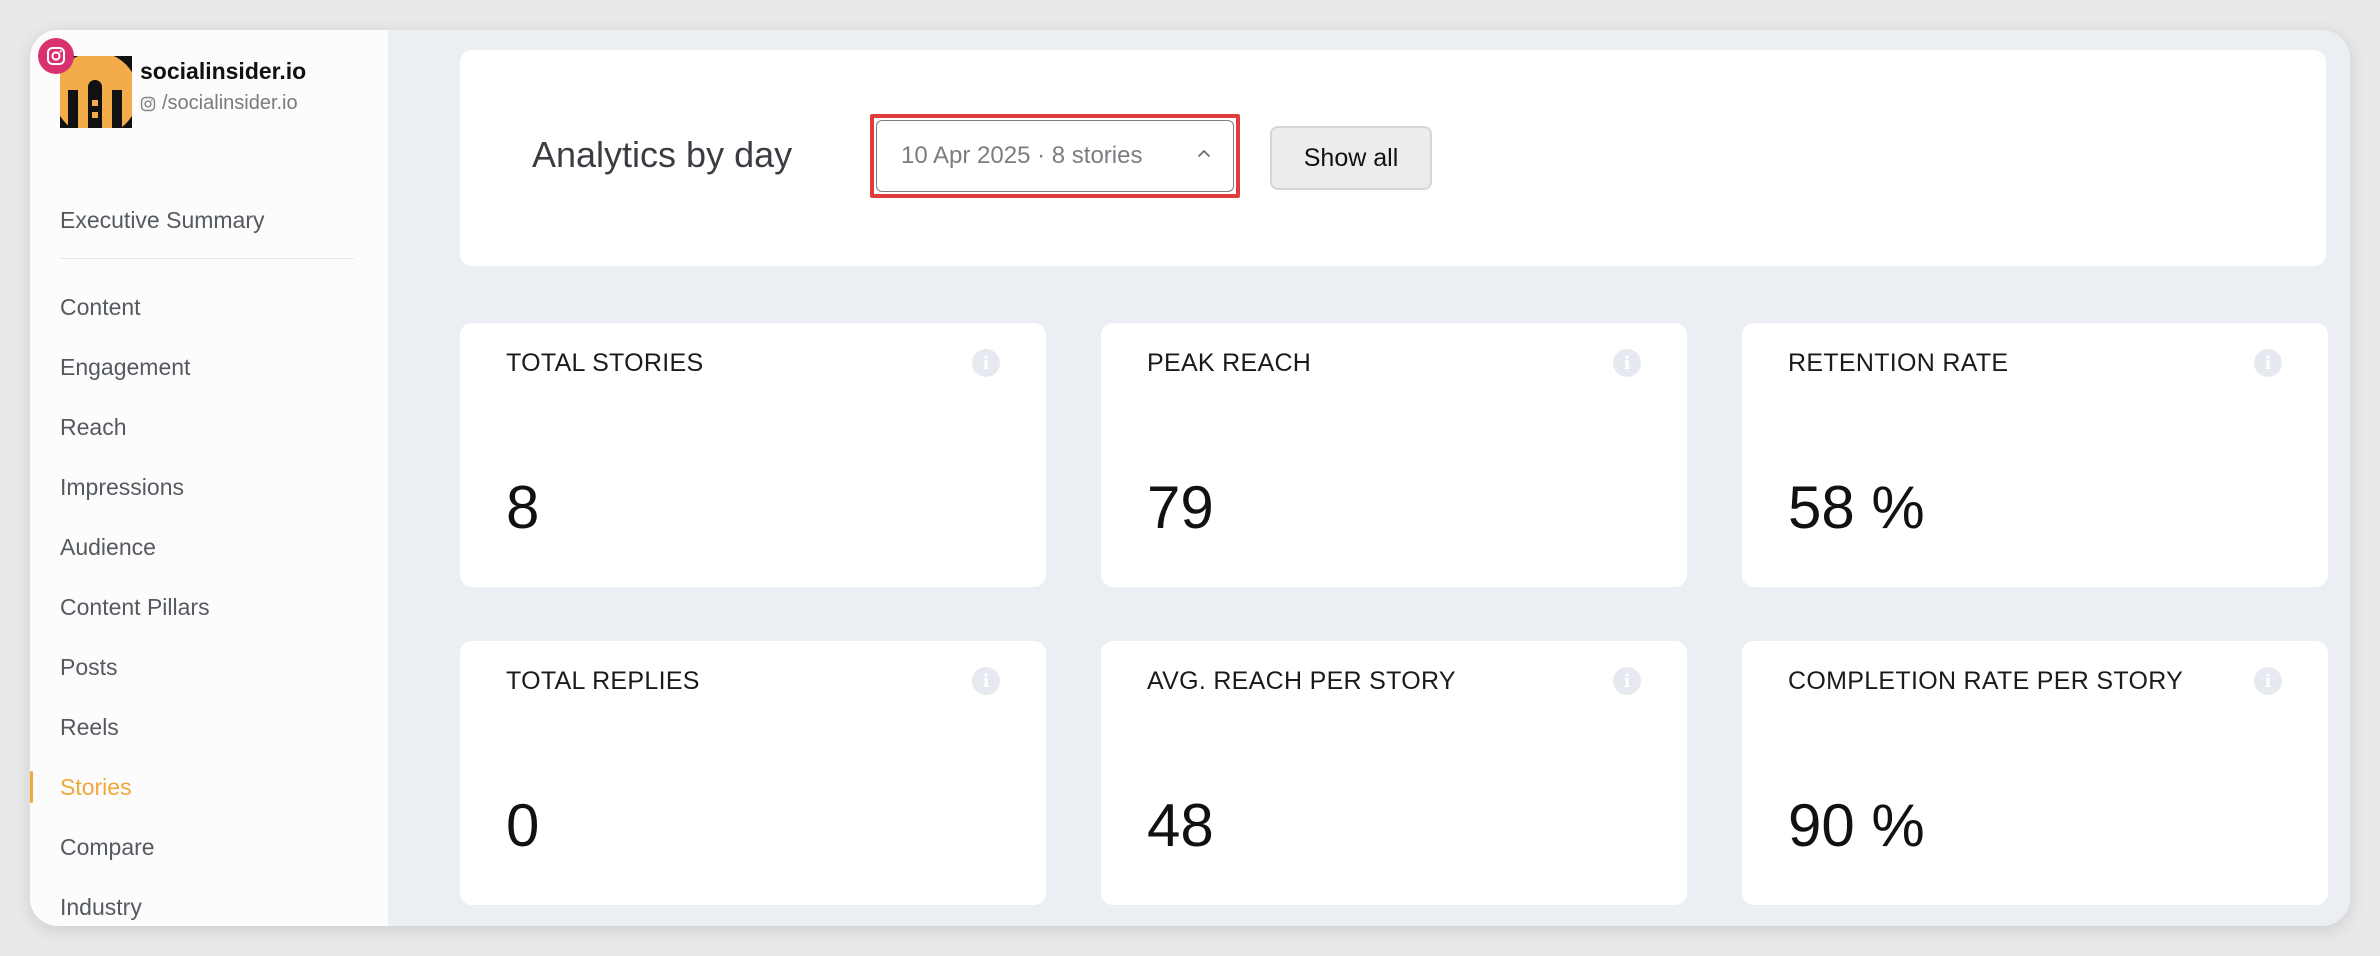  I want to click on sidebar-item-audience: Audience, so click(209, 547).